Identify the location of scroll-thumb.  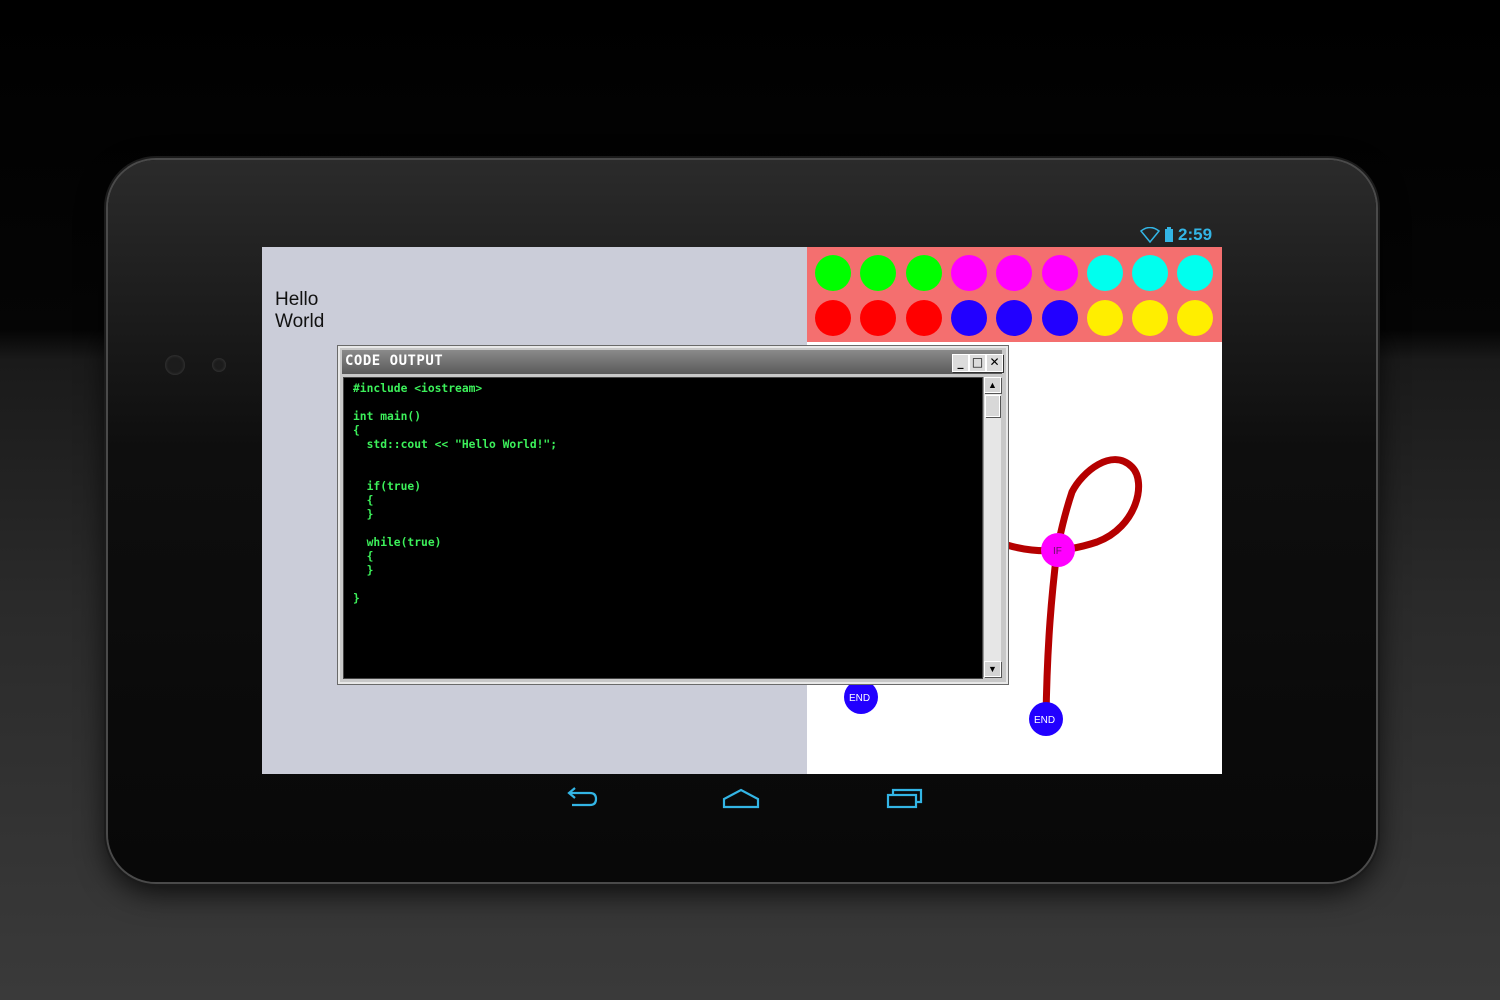
(992, 406).